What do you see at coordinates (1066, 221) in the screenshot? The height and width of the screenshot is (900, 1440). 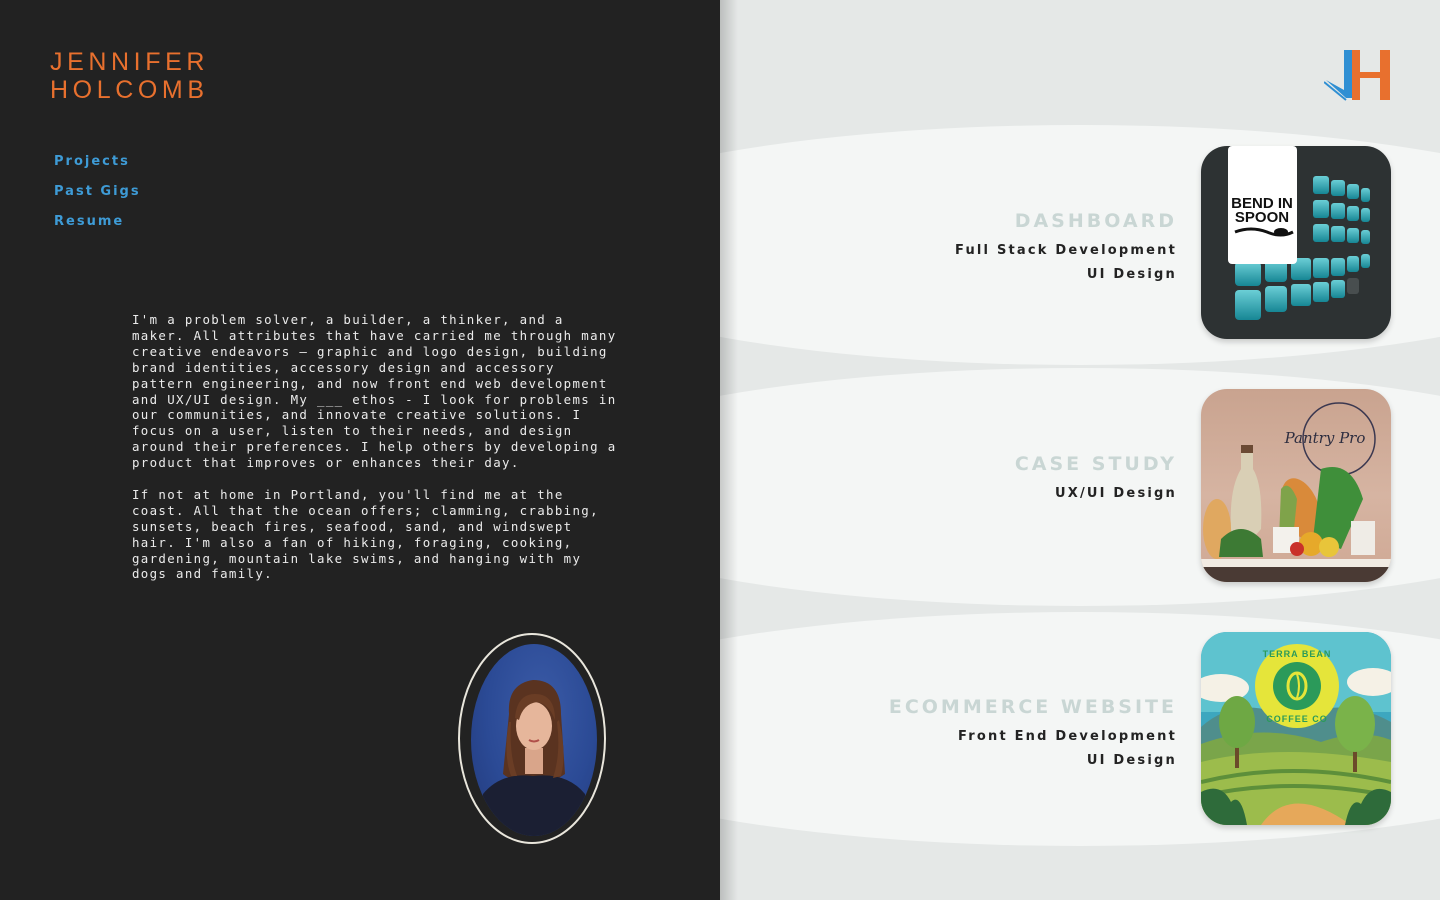 I see `project-title: DASHBOARD` at bounding box center [1066, 221].